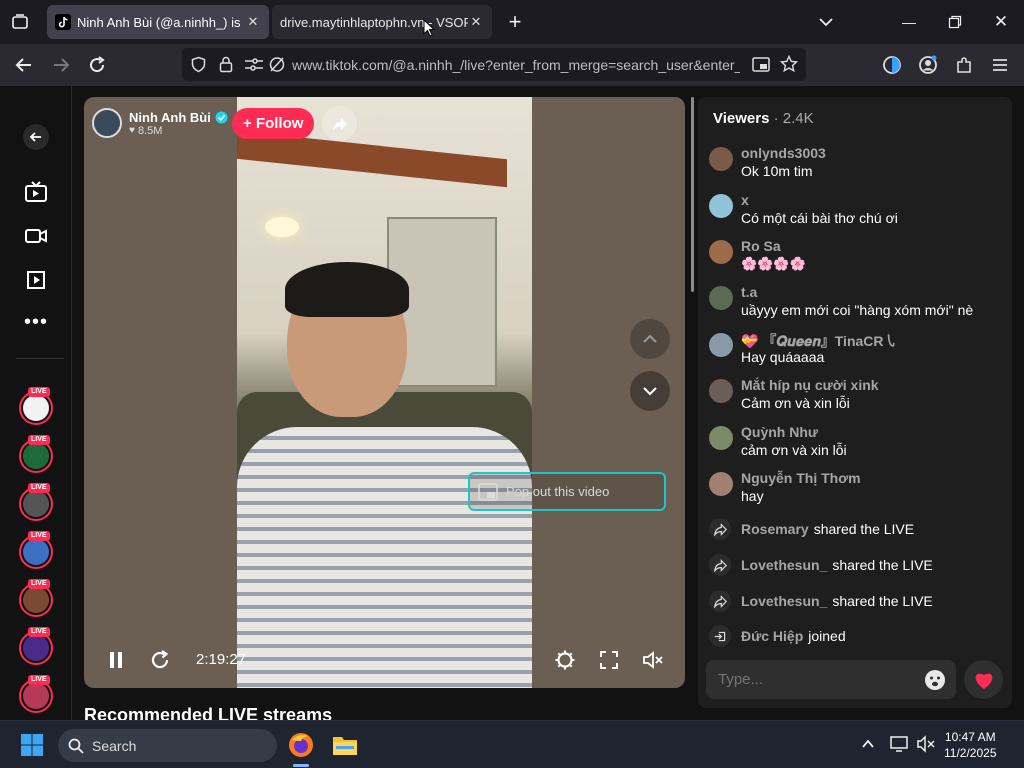  Describe the element at coordinates (793, 118) in the screenshot. I see `viewers-count: · 2.4K` at that location.